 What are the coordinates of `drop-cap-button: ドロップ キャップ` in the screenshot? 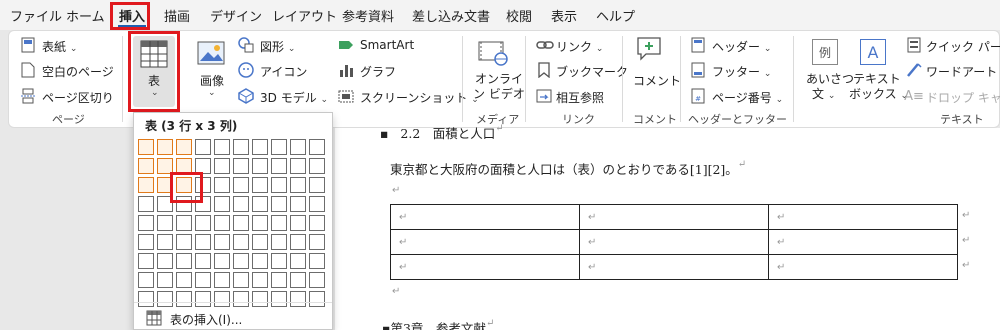 It's located at (963, 97).